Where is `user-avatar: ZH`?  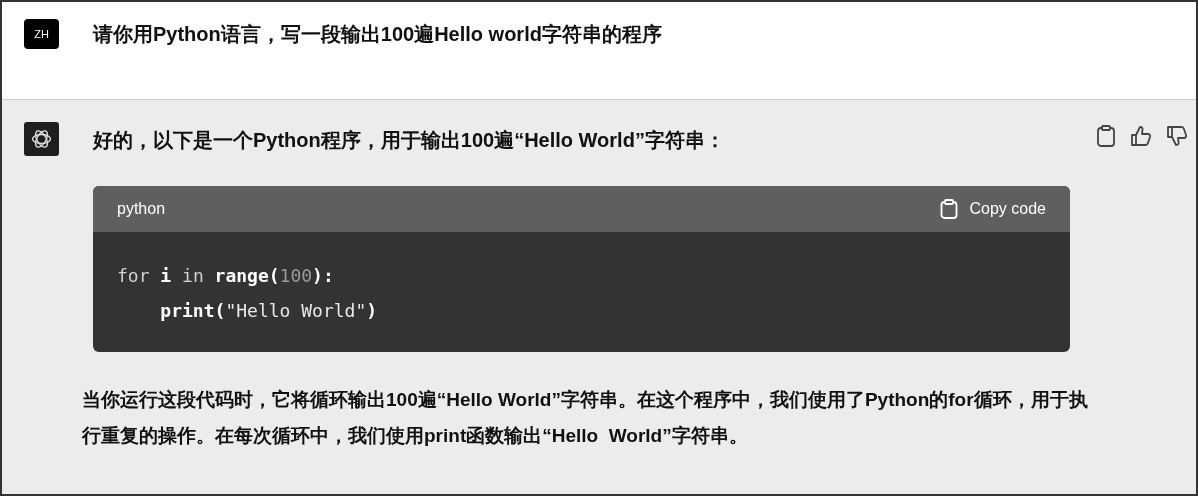
user-avatar: ZH is located at coordinates (41, 34).